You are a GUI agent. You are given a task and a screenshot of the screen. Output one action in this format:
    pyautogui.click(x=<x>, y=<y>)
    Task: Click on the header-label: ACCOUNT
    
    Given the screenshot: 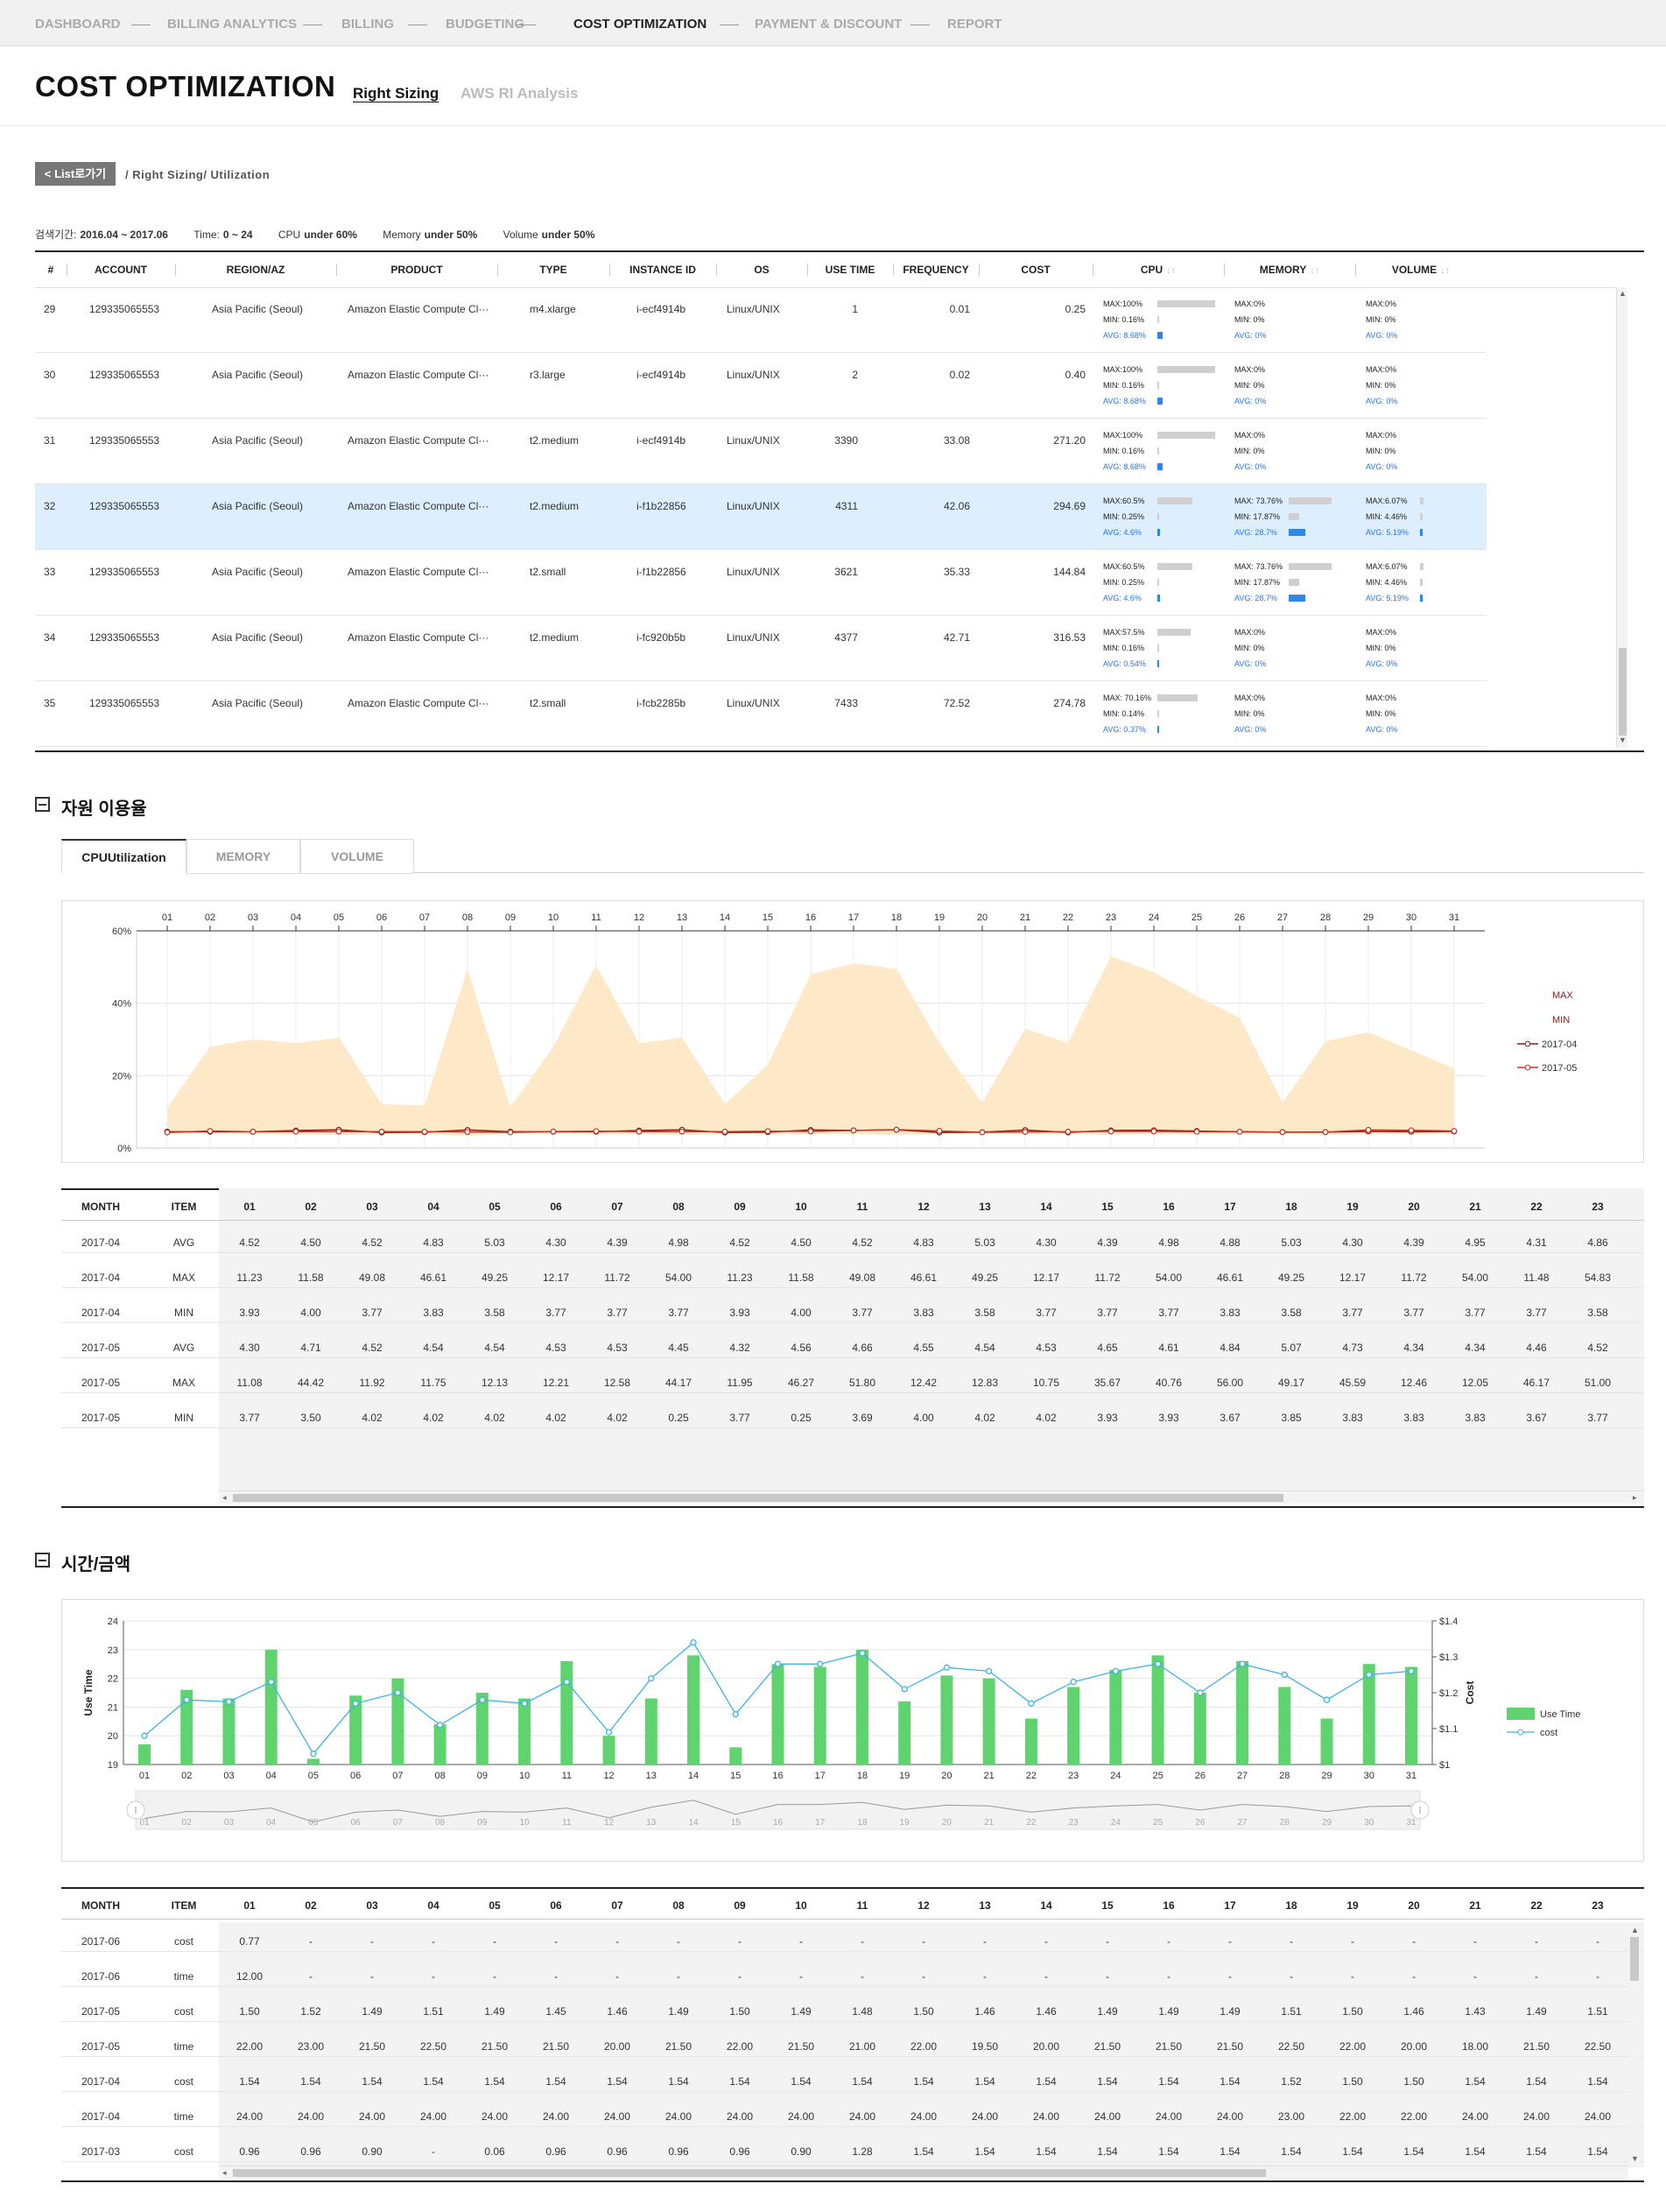 What is the action you would take?
    pyautogui.click(x=121, y=270)
    